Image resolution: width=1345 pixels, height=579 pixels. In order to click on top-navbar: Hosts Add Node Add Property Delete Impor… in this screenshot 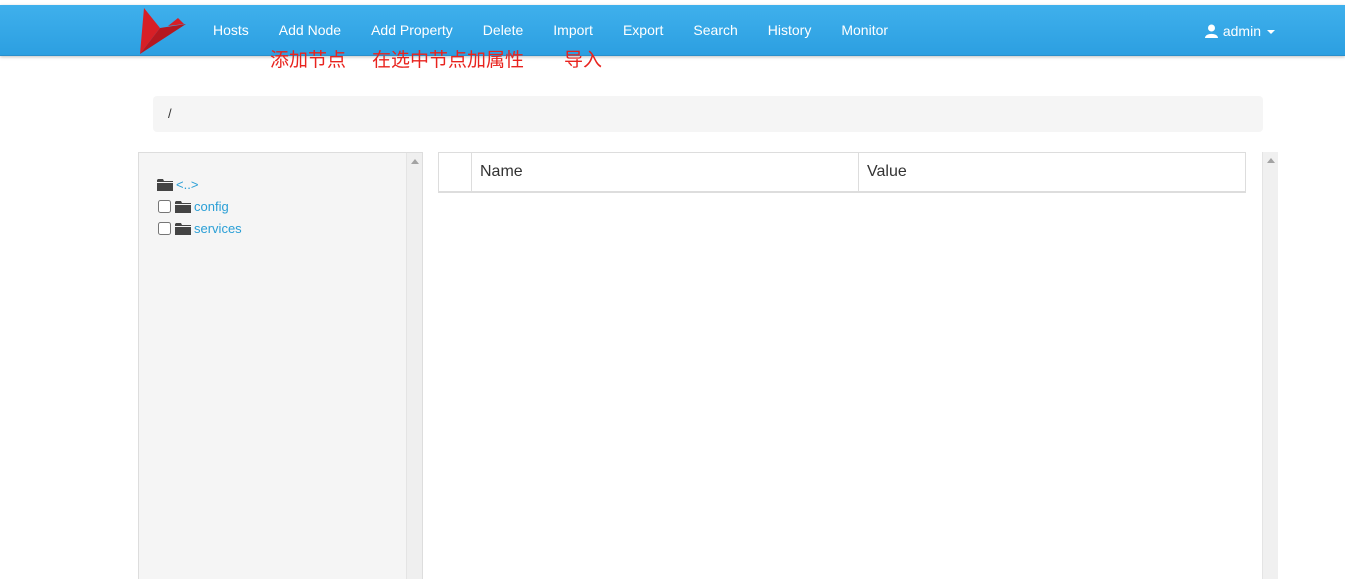, I will do `click(672, 30)`.